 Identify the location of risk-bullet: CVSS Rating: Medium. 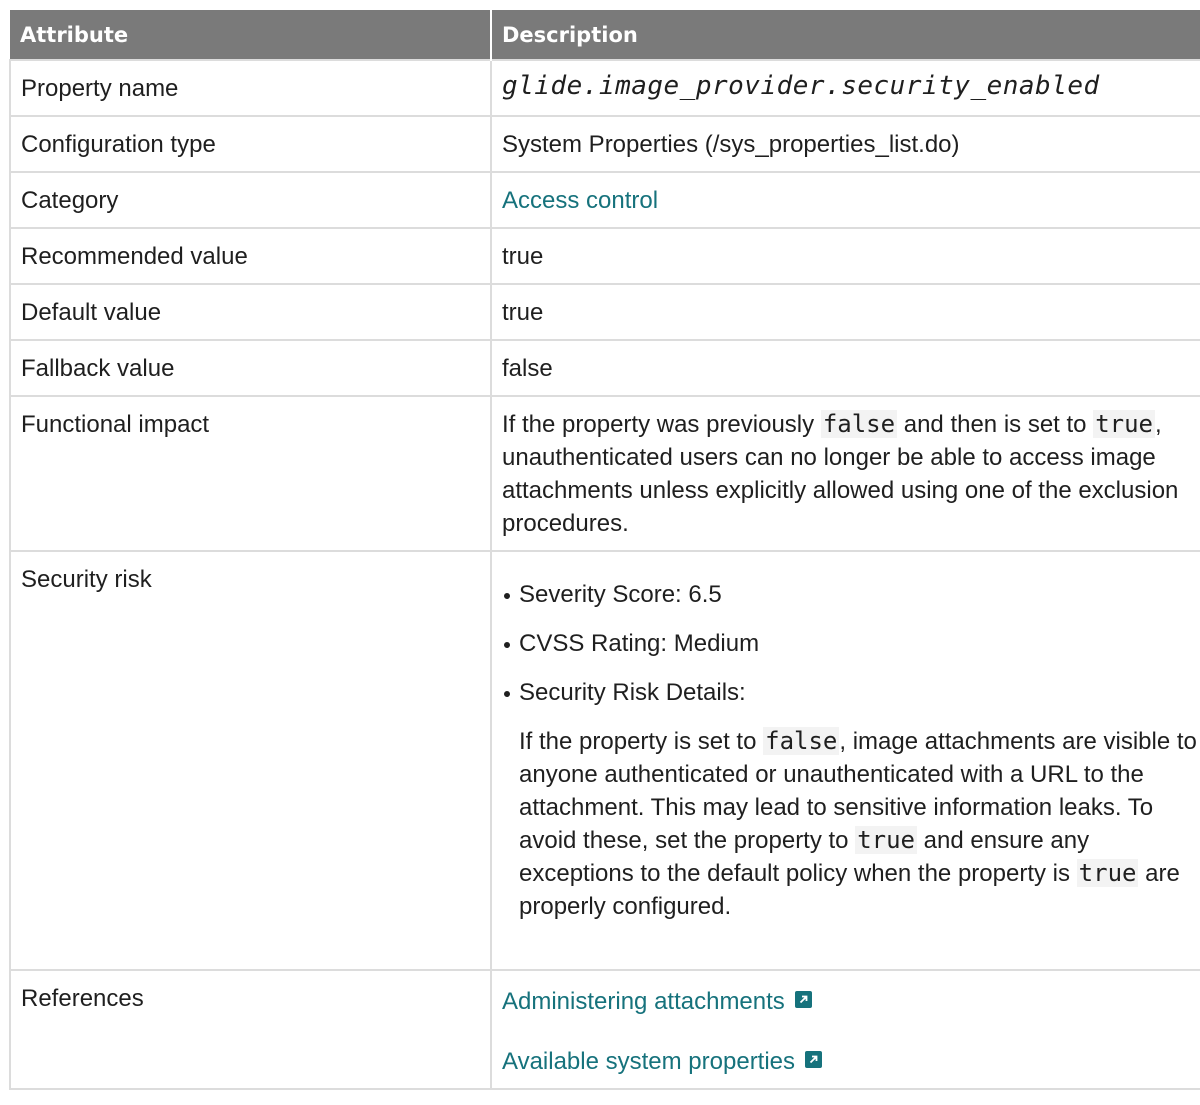
(851, 643).